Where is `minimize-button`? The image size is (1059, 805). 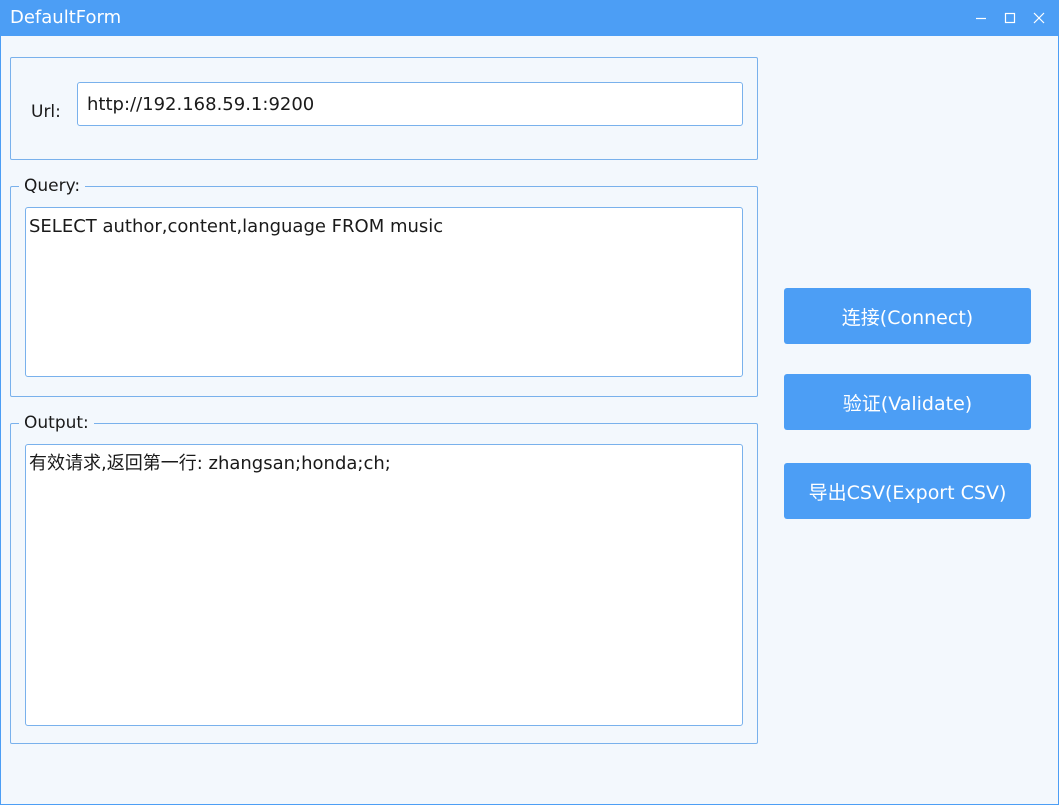
minimize-button is located at coordinates (981, 18).